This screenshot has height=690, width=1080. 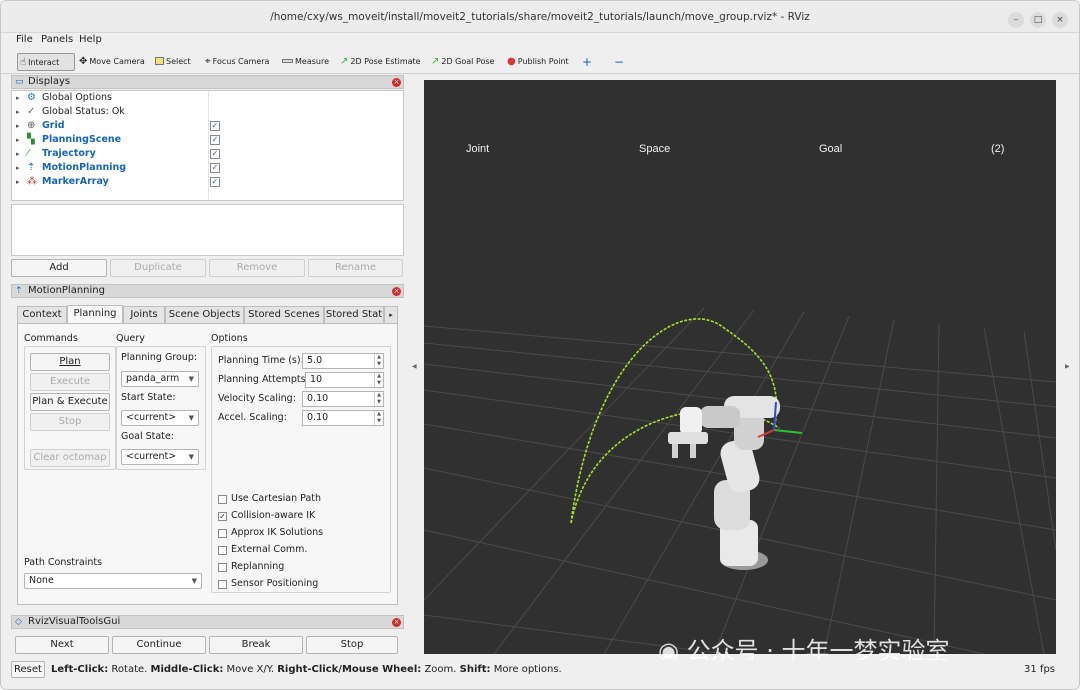 I want to click on tab-stored-states: Stored Stat, so click(x=354, y=314).